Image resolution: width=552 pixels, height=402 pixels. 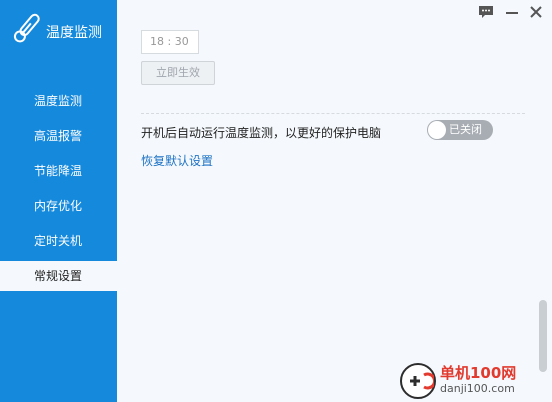 I want to click on app-logo: 温度监测, so click(x=63, y=31).